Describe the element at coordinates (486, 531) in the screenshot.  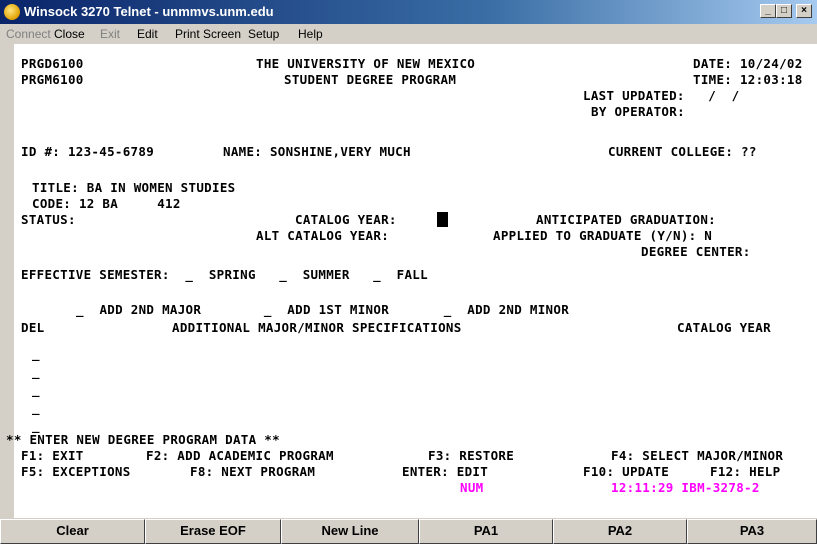
I see `pa1-button: PA1` at that location.